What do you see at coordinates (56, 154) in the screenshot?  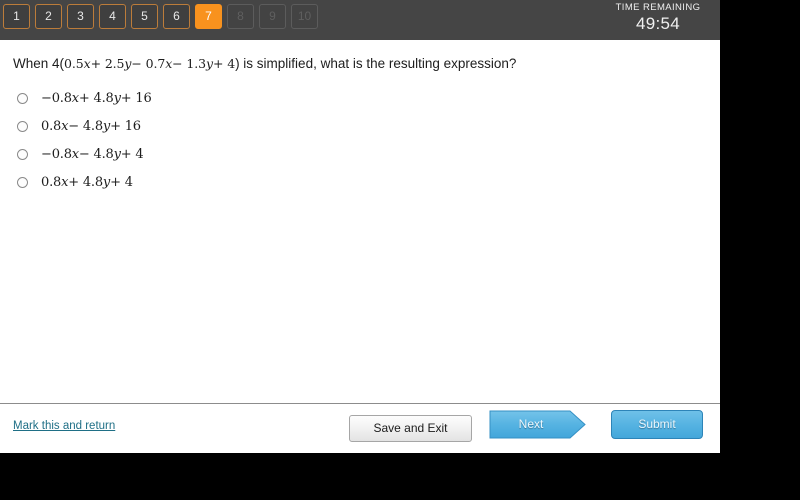 I see `opt-c-coef: −0.8` at bounding box center [56, 154].